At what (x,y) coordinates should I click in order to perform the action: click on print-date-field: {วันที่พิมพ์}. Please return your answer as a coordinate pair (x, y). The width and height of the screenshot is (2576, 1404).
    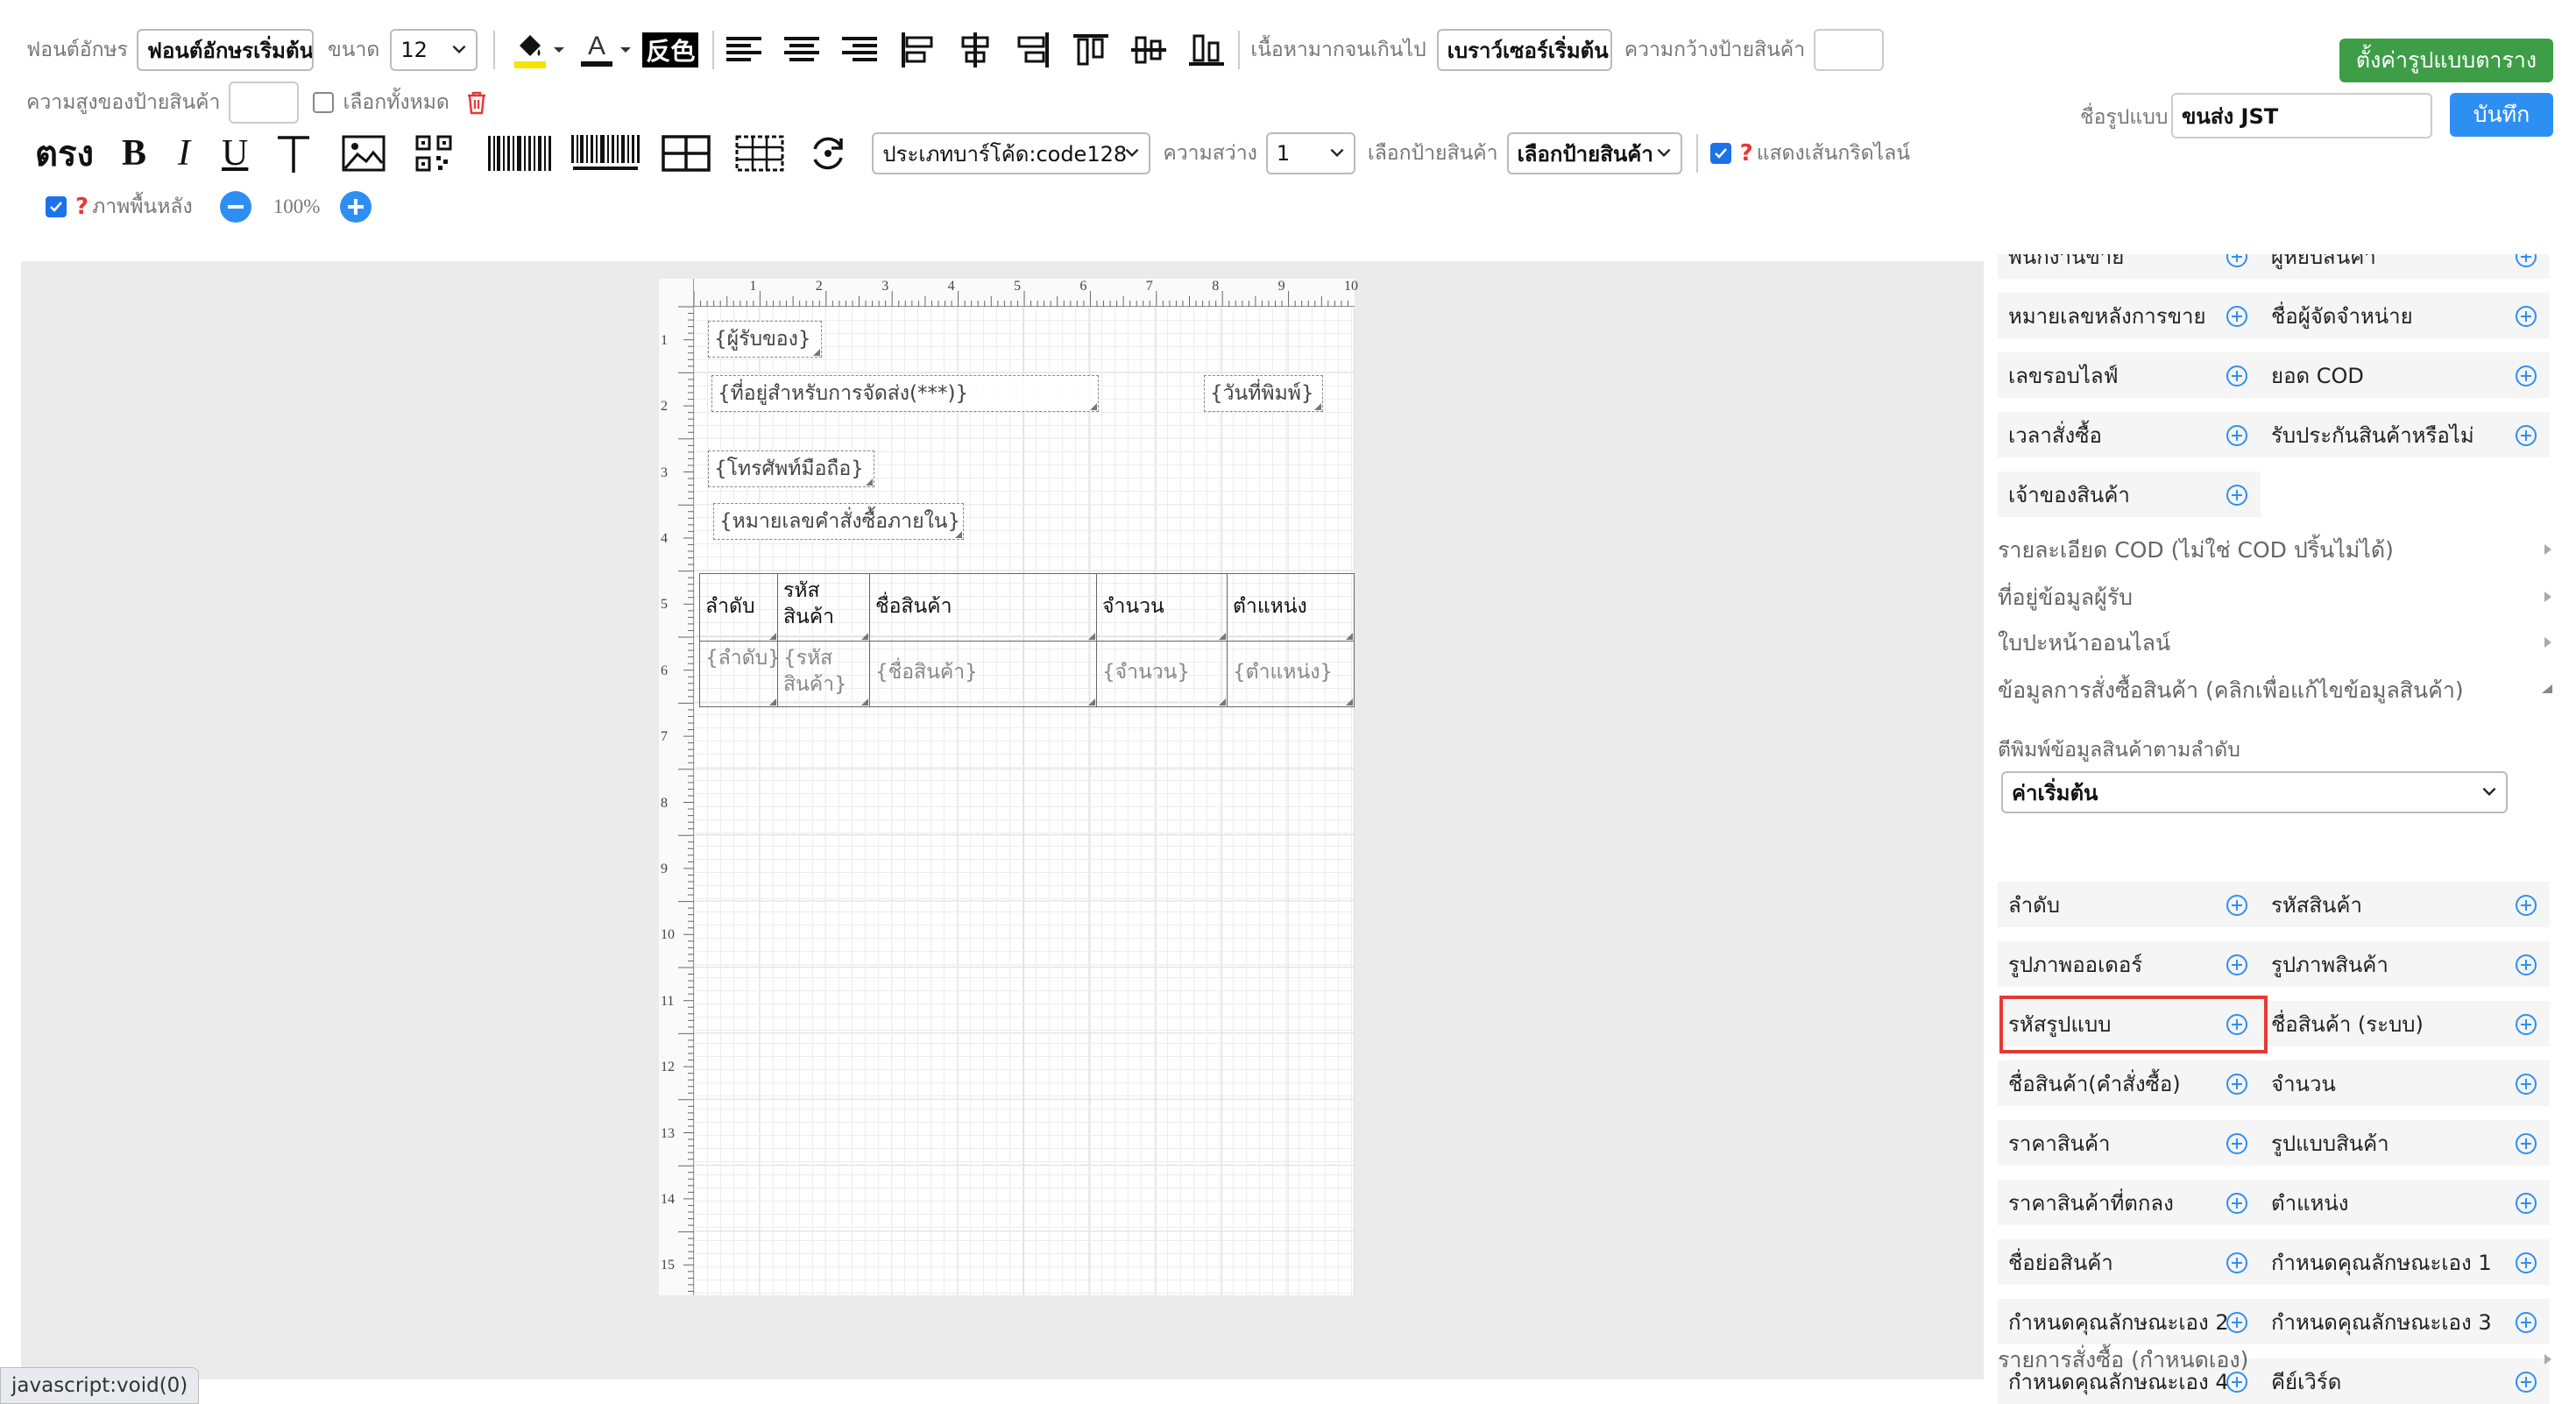
    Looking at the image, I should click on (1263, 393).